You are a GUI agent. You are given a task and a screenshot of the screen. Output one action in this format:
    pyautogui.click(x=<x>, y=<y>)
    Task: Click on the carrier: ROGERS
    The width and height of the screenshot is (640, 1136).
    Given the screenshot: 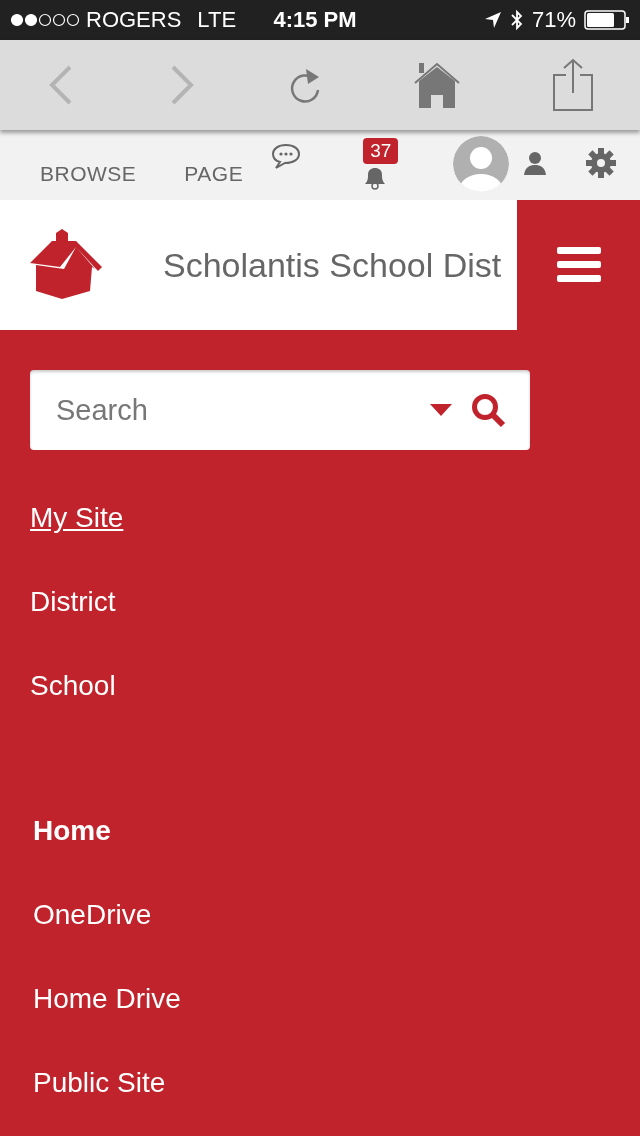 What is the action you would take?
    pyautogui.click(x=134, y=20)
    